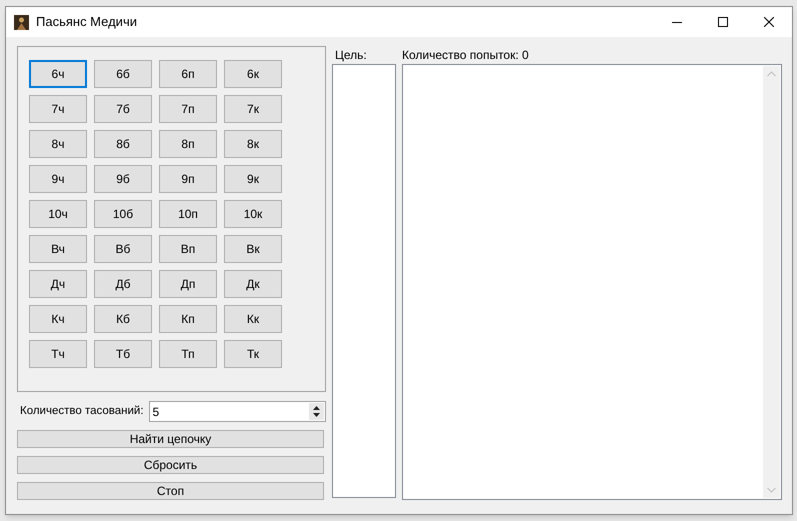 The image size is (797, 521). What do you see at coordinates (188, 354) in the screenshot?
I see `card-button: Тп` at bounding box center [188, 354].